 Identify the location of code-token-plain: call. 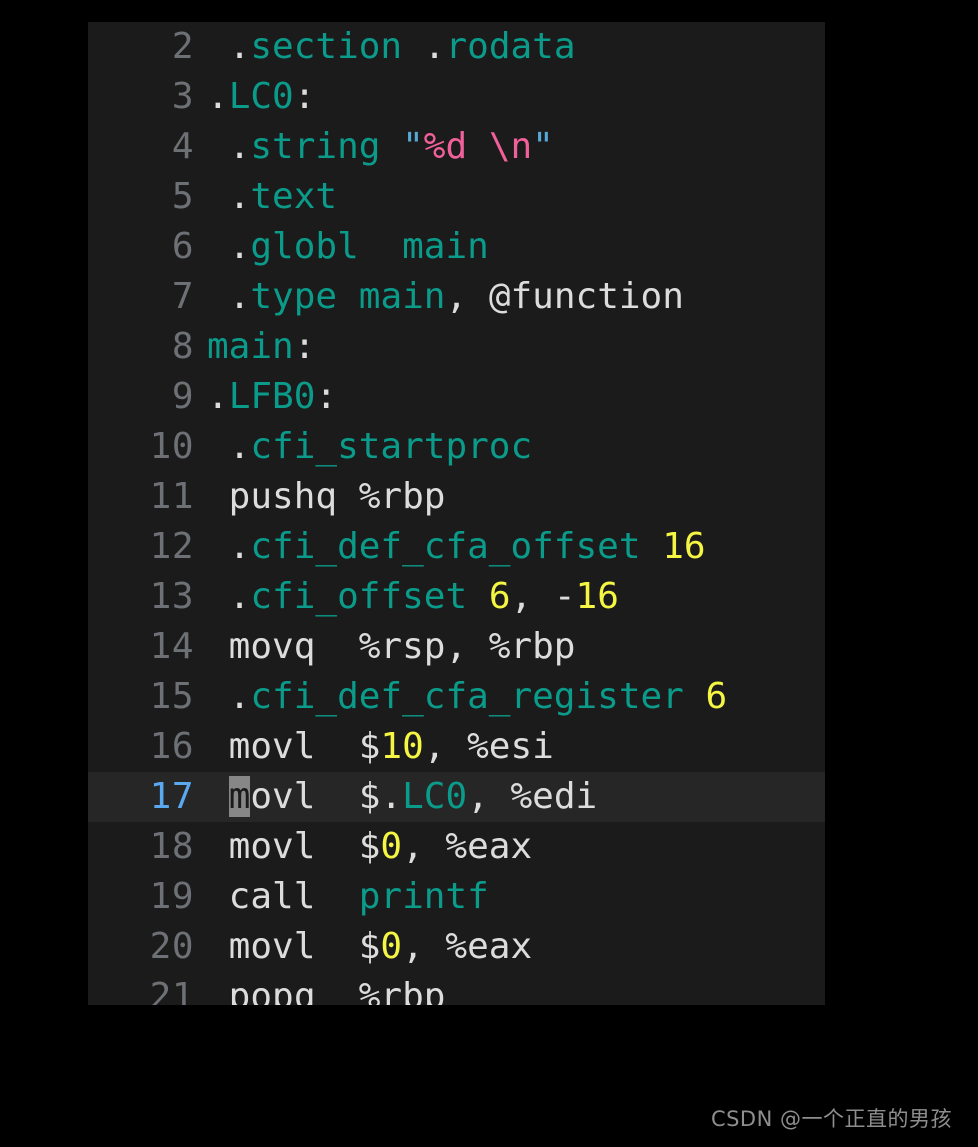
(283, 896).